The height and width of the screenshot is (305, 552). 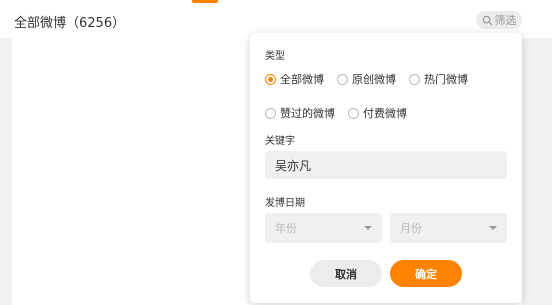 What do you see at coordinates (70, 23) in the screenshot?
I see `feed-title: 全部微博（6256）` at bounding box center [70, 23].